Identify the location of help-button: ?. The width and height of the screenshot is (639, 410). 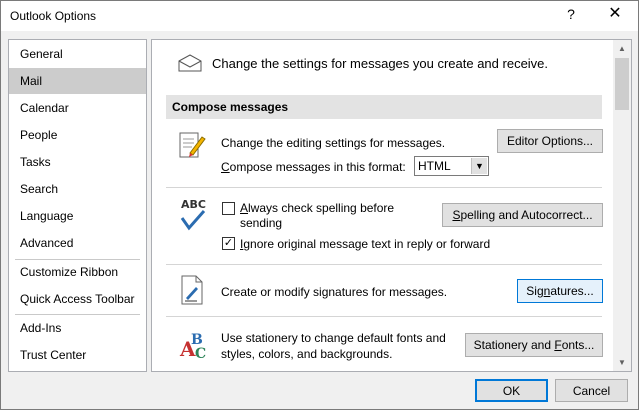
(571, 15).